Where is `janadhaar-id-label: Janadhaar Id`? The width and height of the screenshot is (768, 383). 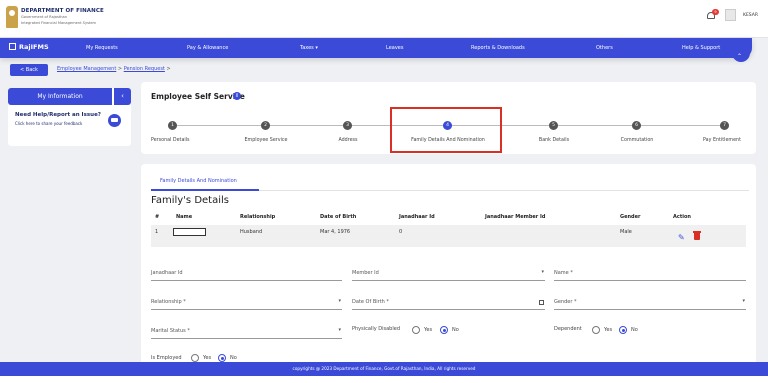
janadhaar-id-label: Janadhaar Id is located at coordinates (167, 273).